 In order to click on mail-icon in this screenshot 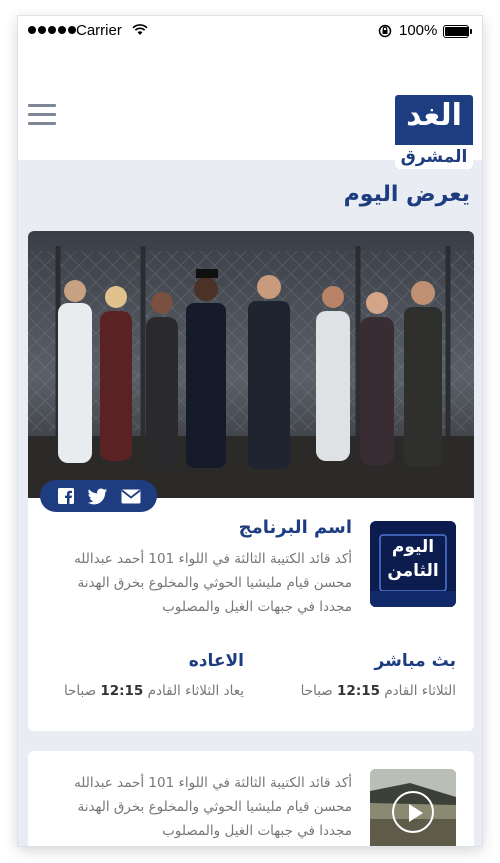, I will do `click(131, 496)`.